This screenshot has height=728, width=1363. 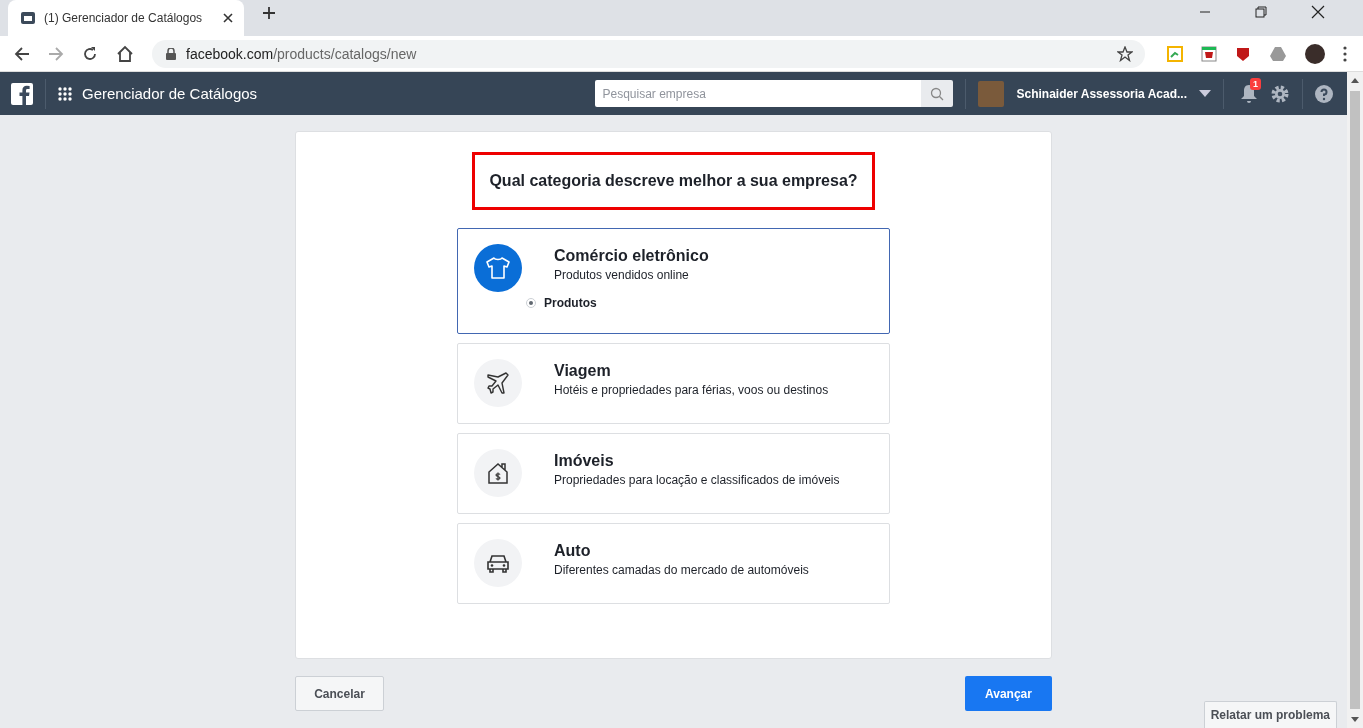 I want to click on url-text: facebook.com/products/catalogs/new, so click(x=301, y=53).